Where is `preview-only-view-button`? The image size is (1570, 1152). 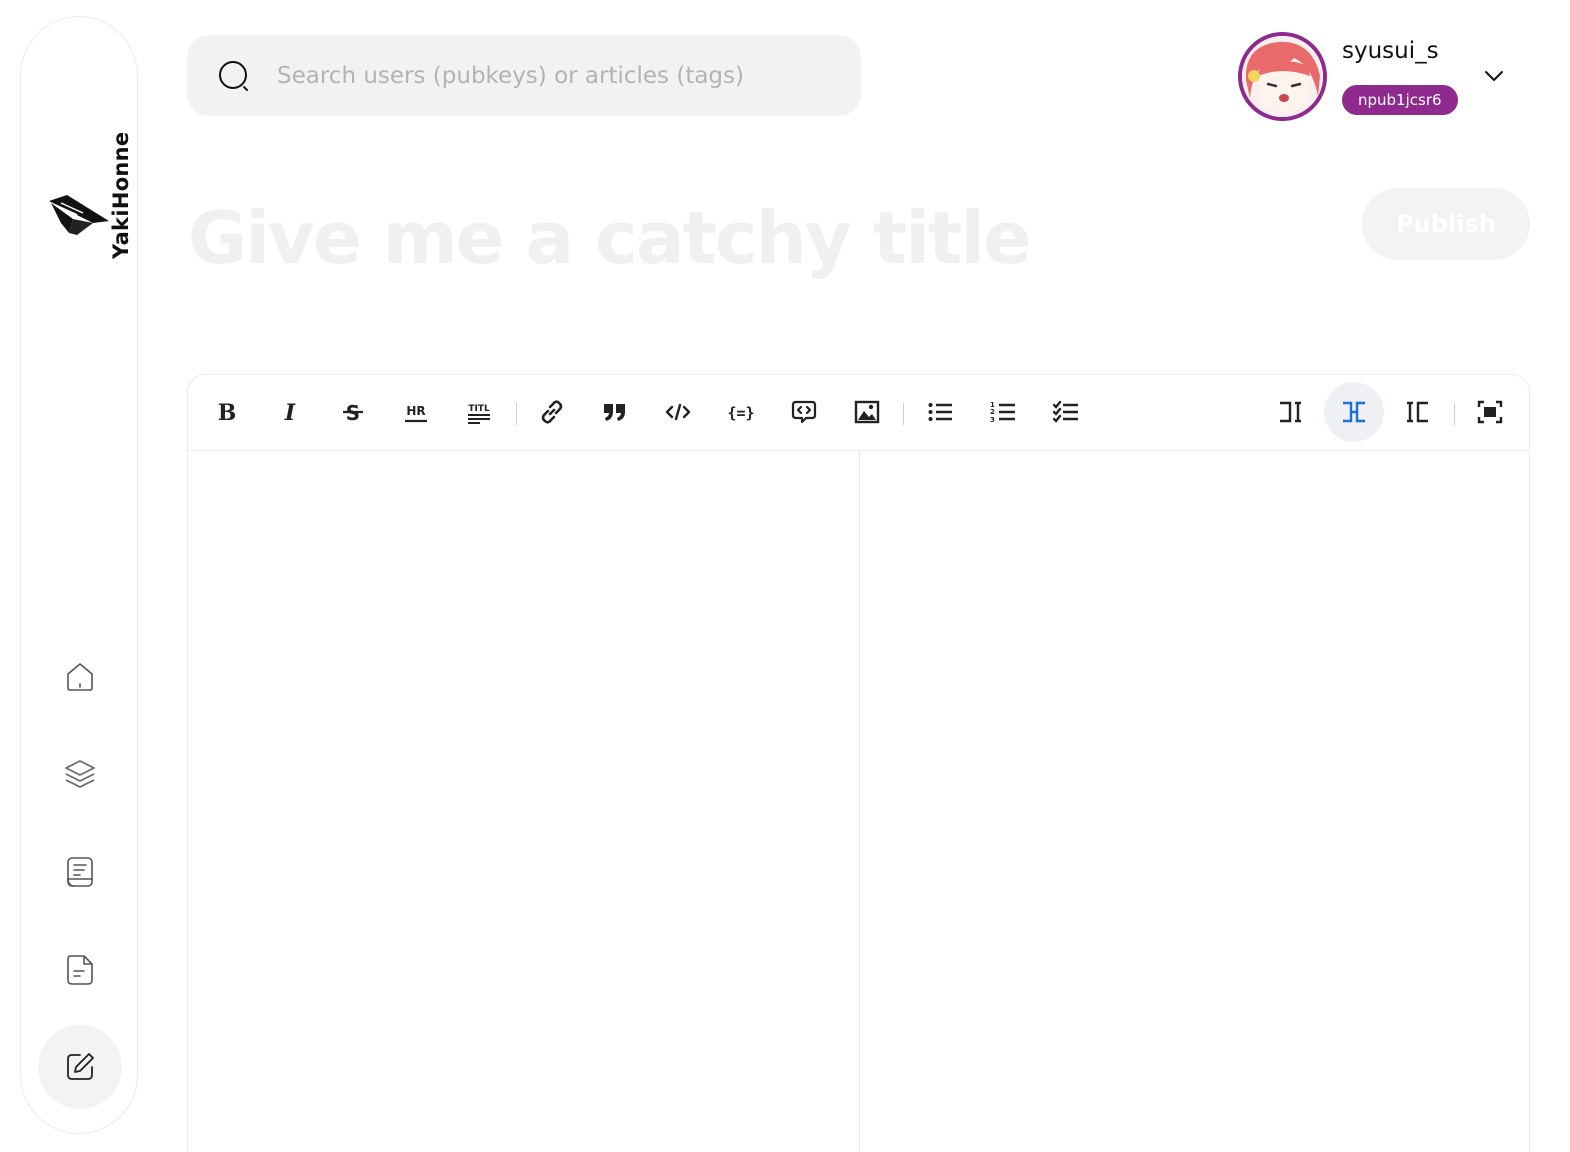
preview-only-view-button is located at coordinates (1417, 412).